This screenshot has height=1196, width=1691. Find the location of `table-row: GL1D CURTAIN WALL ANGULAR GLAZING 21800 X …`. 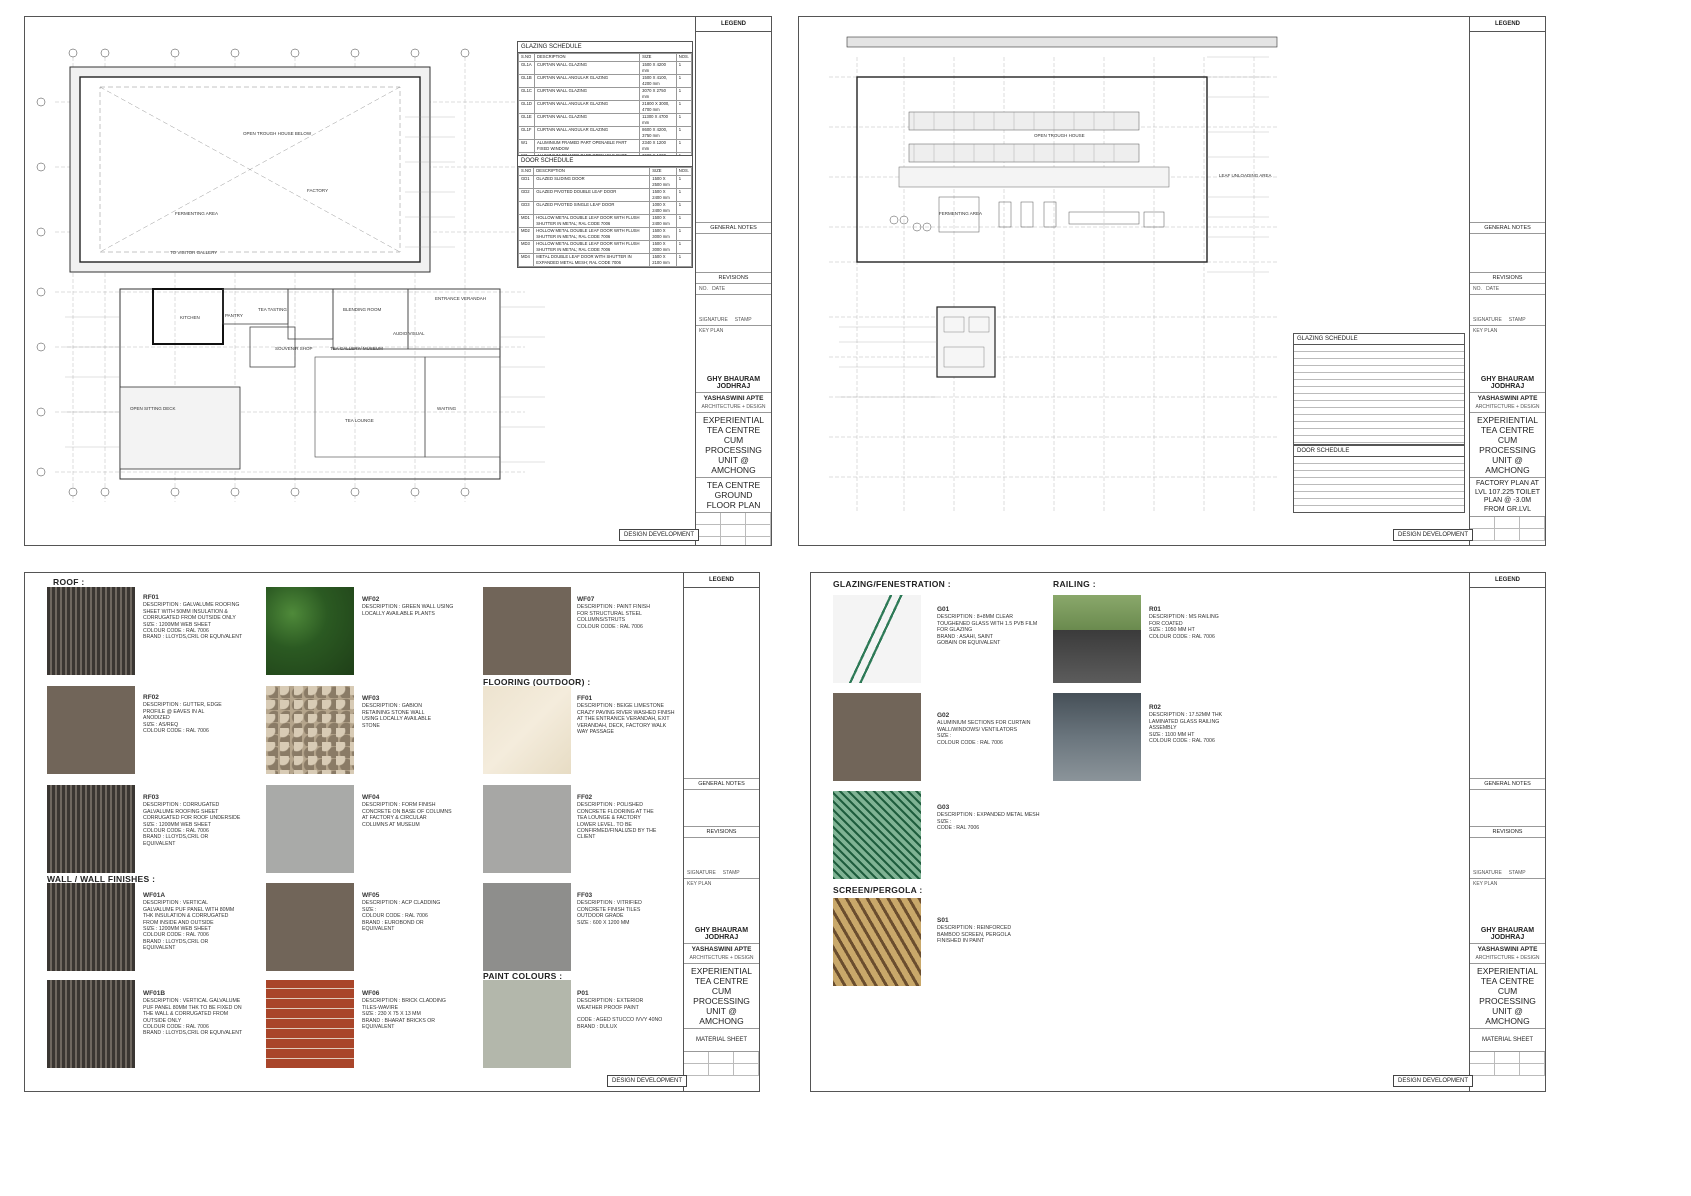

table-row: GL1D CURTAIN WALL ANGULAR GLAZING 21800 X … is located at coordinates (605, 107).